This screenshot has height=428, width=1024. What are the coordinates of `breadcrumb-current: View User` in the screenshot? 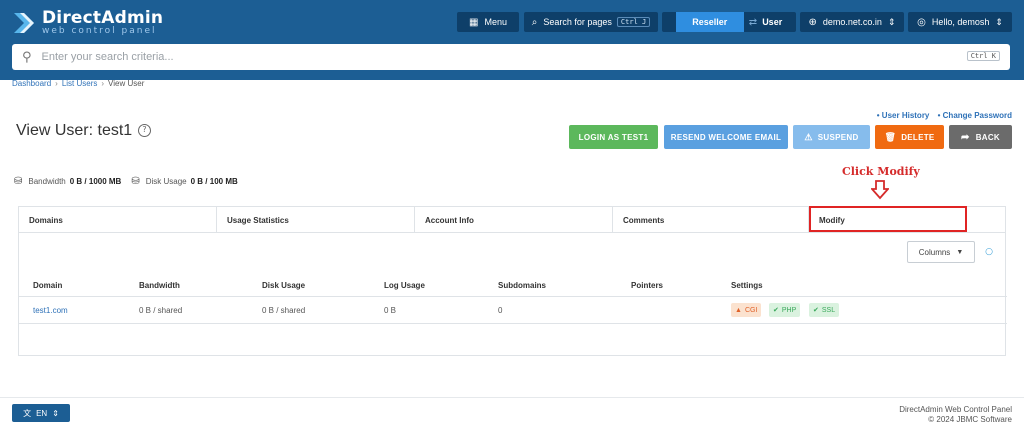 It's located at (126, 83).